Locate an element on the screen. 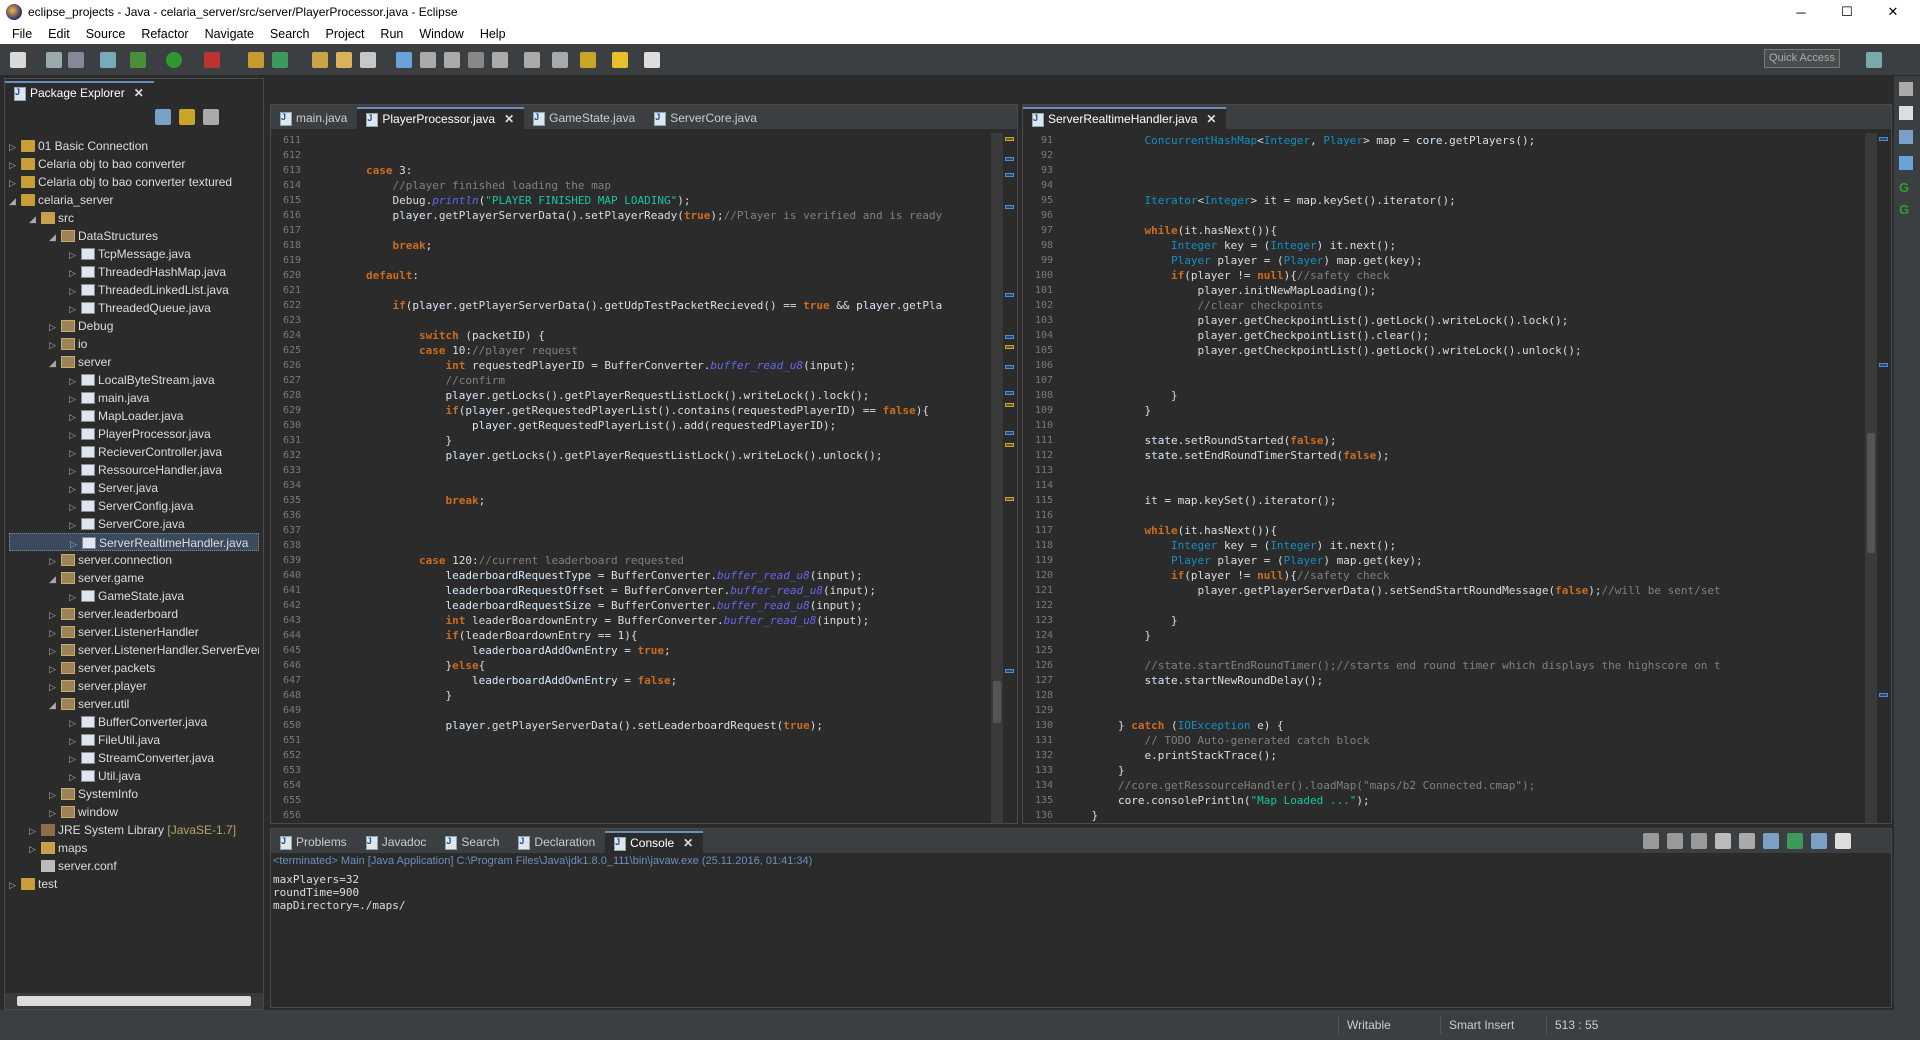 The image size is (1920, 1040). code-line: while(it.hasNext()){ is located at coordinates (1463, 230).